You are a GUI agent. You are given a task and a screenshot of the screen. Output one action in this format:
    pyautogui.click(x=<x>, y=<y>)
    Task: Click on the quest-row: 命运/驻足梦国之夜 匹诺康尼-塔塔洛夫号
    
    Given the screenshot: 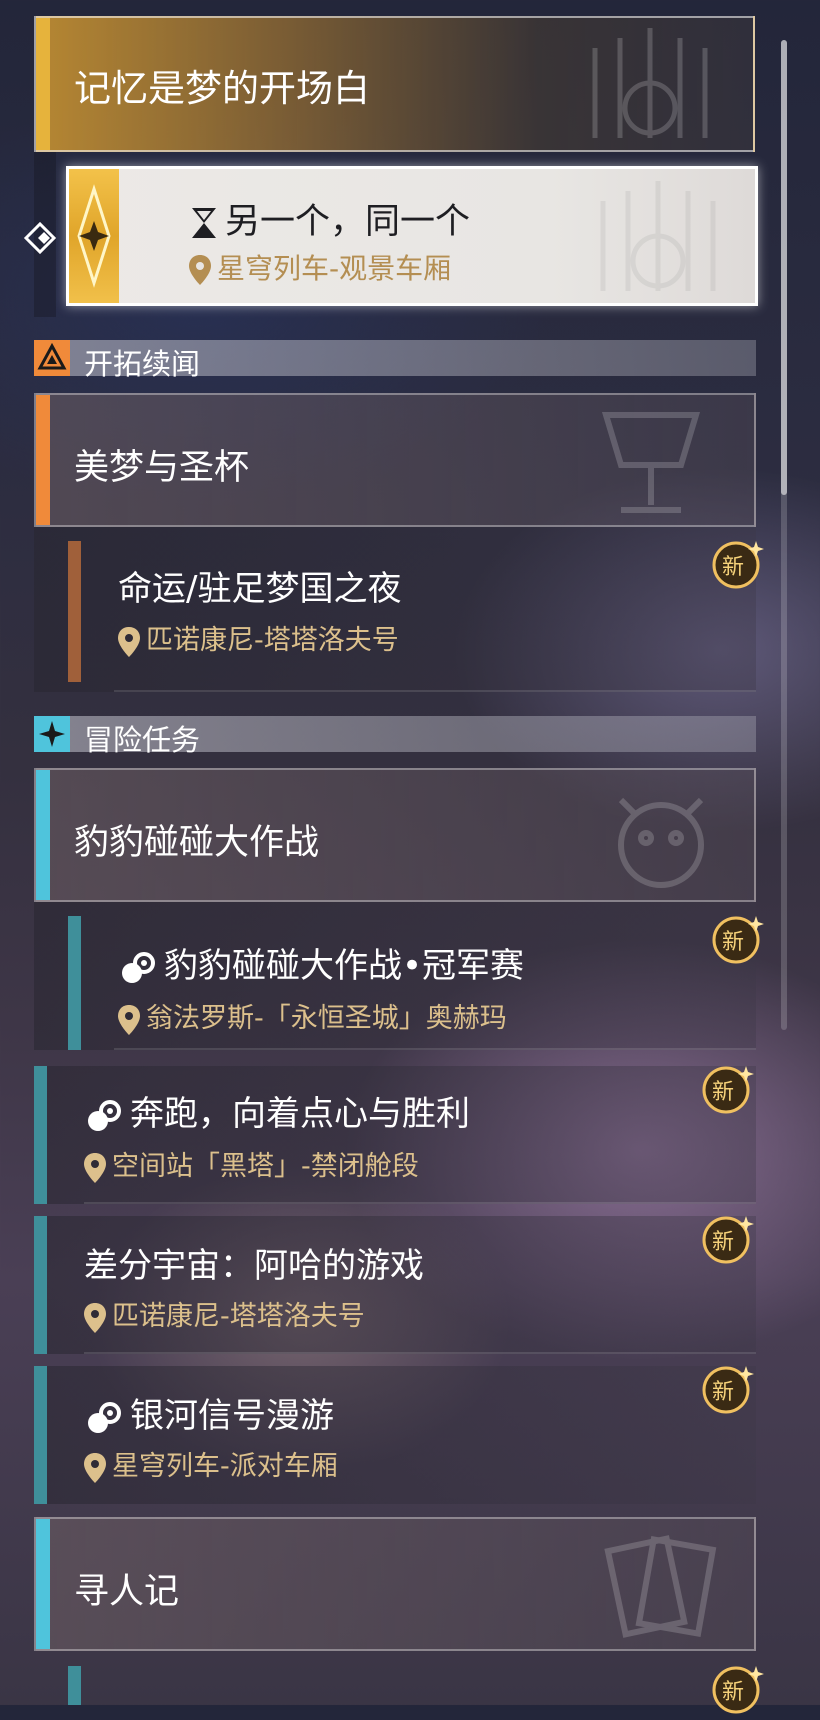 What is the action you would take?
    pyautogui.click(x=395, y=609)
    